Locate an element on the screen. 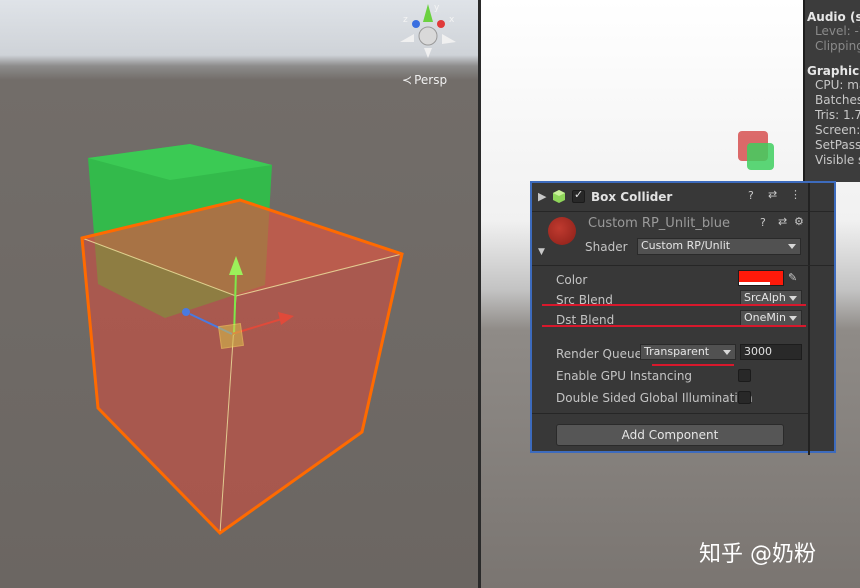 This screenshot has width=860, height=588. projection-toggle: ≺ Persp is located at coordinates (425, 80).